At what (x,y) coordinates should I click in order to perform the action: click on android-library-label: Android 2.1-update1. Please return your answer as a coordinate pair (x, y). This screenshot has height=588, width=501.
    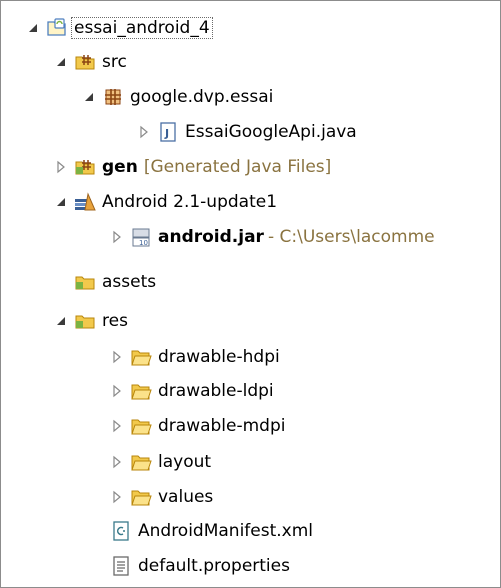
    Looking at the image, I should click on (190, 202).